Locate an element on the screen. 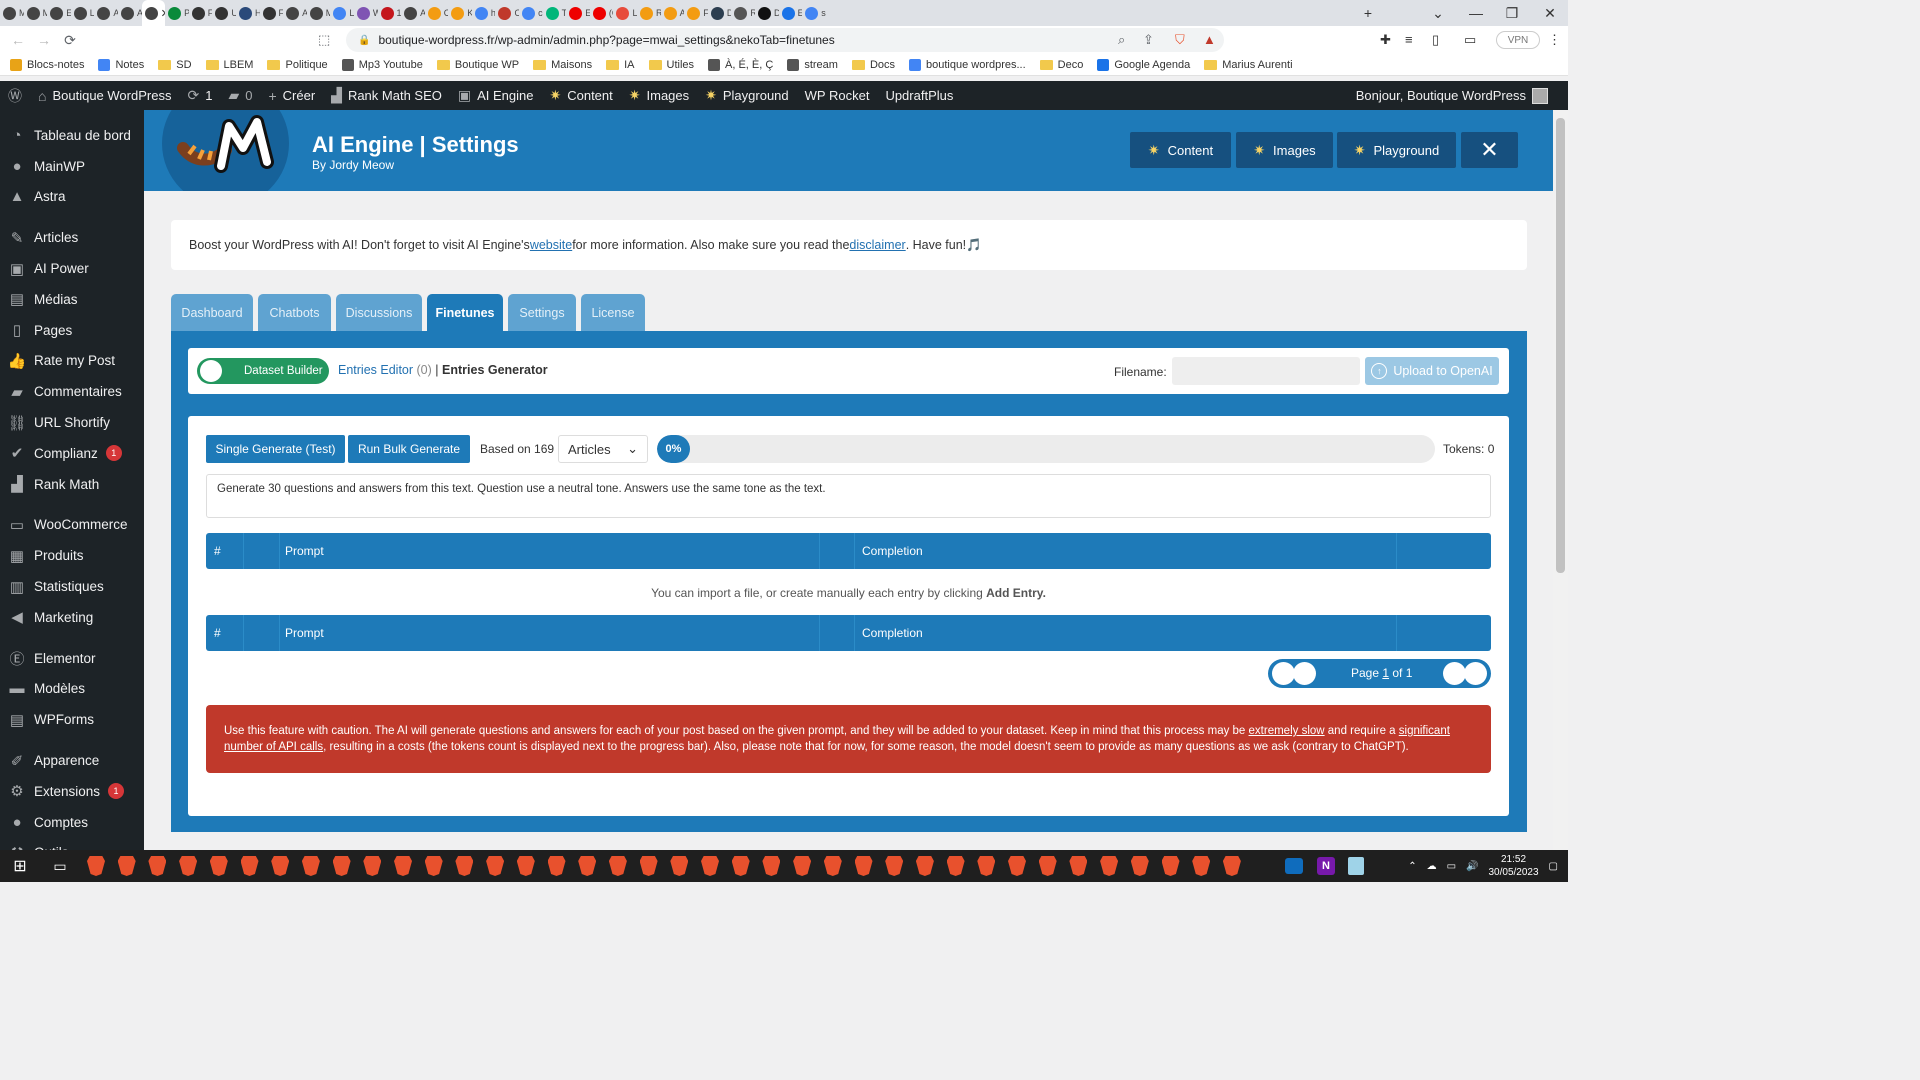 The image size is (1920, 1080). sidebar-item: ⛓ URL Shortify is located at coordinates (72, 422).